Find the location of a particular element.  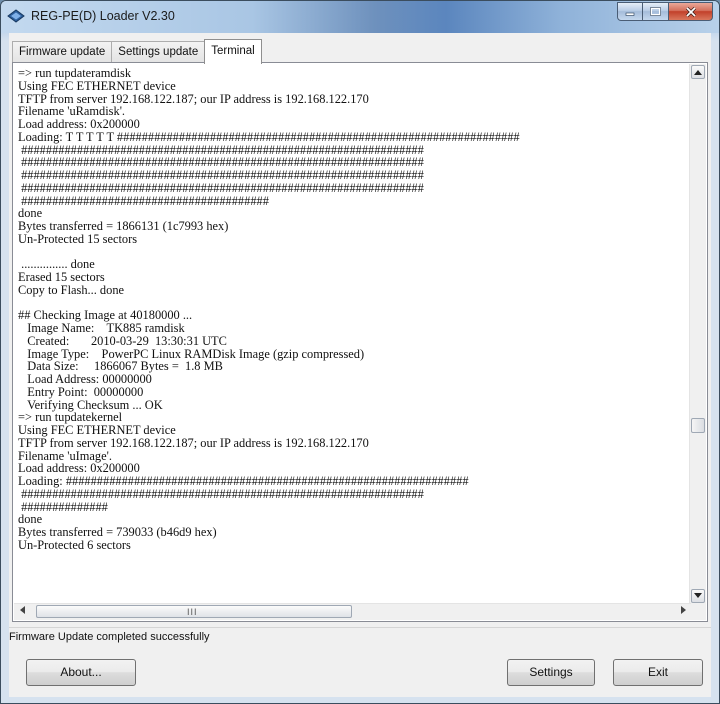

close-icon is located at coordinates (690, 11).